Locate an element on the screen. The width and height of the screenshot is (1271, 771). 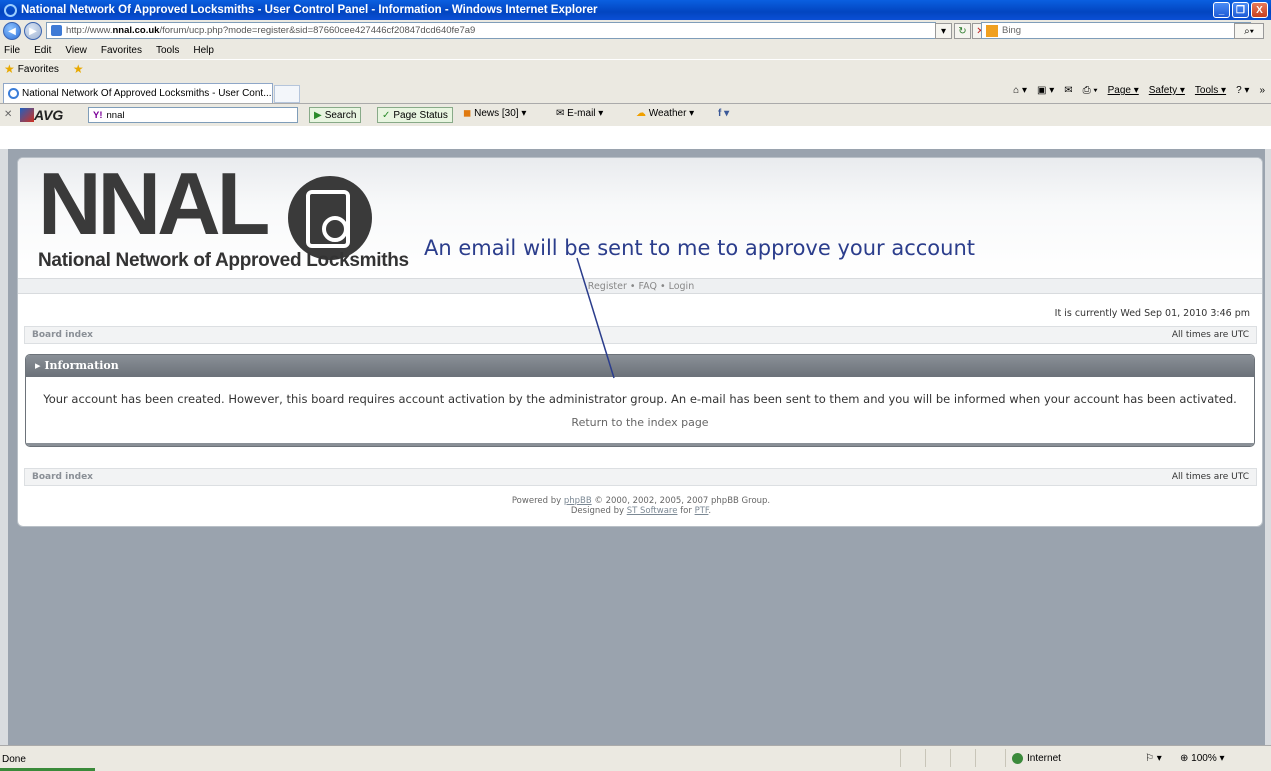
new-tab-button is located at coordinates (287, 94).